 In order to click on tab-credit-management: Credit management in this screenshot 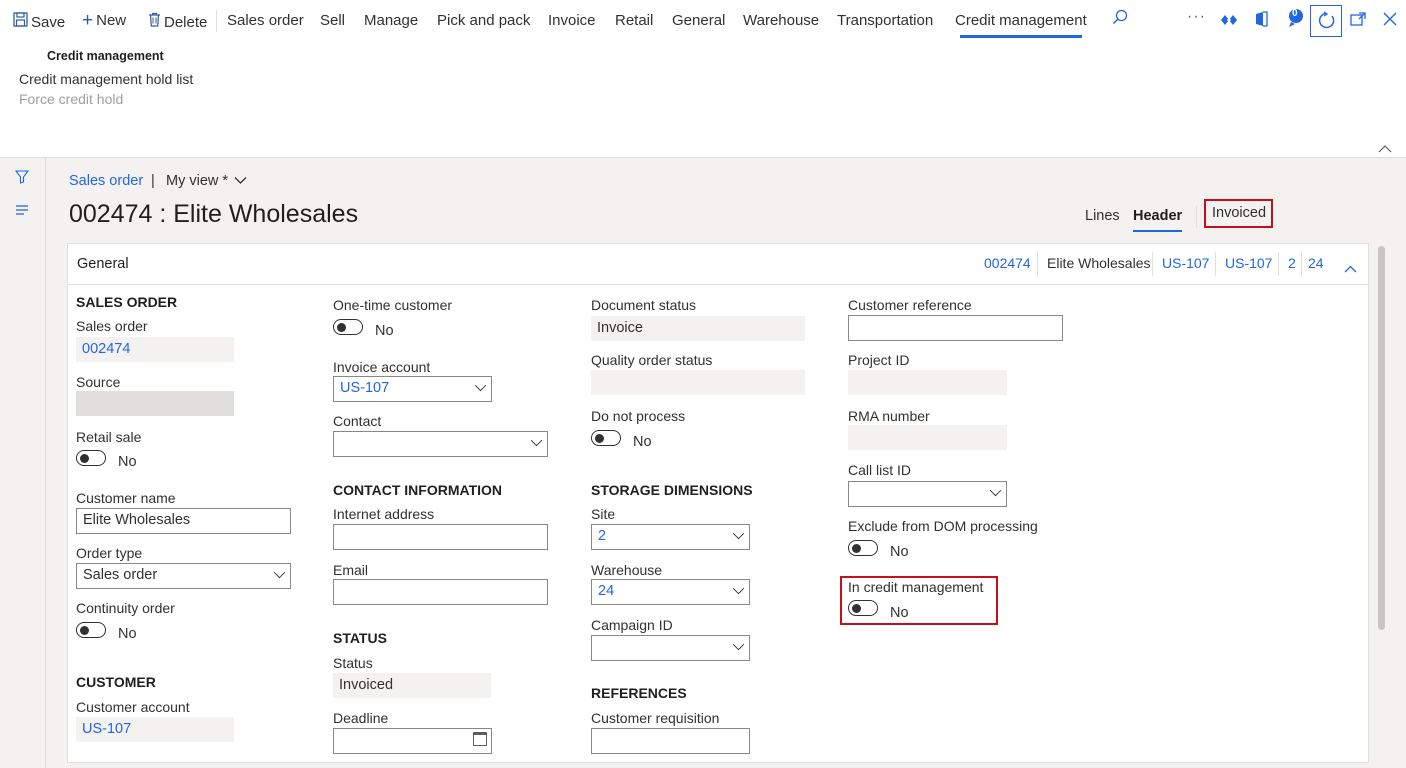, I will do `click(1021, 20)`.